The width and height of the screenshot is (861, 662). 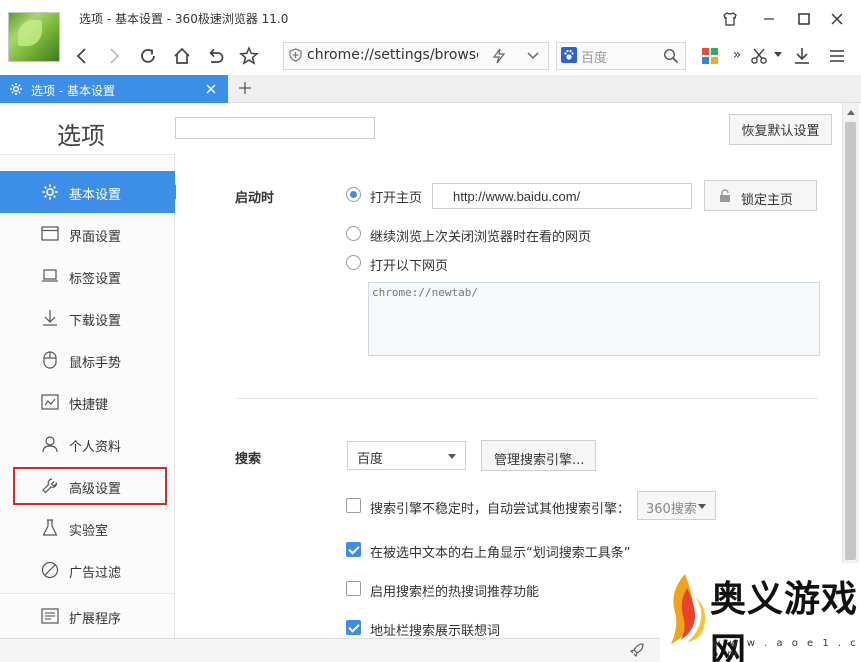 I want to click on search-fallback-checkbox, so click(x=353, y=505).